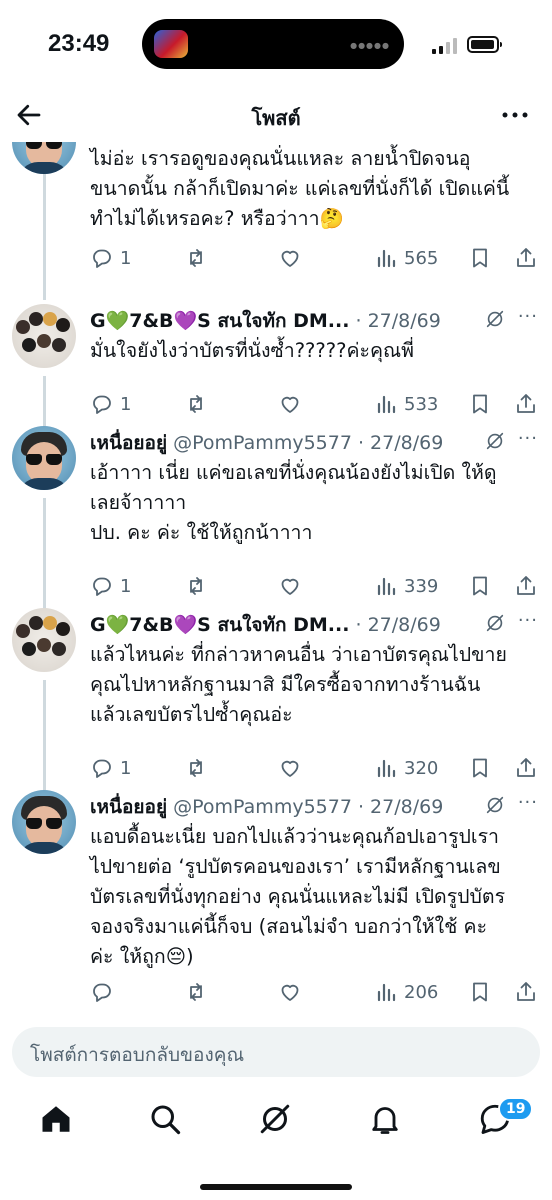 Image resolution: width=552 pixels, height=1200 pixels. I want to click on views-button: 565, so click(406, 258).